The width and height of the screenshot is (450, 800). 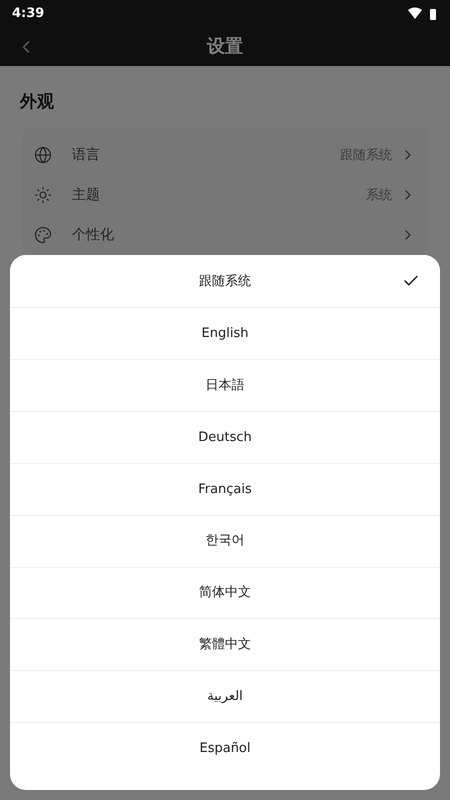 I want to click on language-label: 简体中文, so click(x=225, y=593).